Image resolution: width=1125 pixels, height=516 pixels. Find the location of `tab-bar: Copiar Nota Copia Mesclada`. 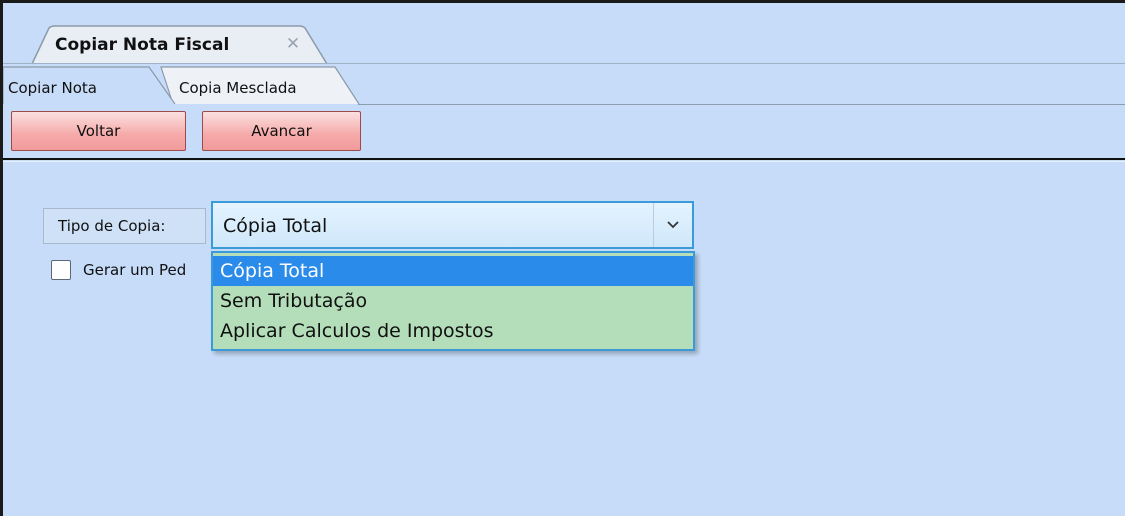

tab-bar: Copiar Nota Copia Mesclada is located at coordinates (203, 85).